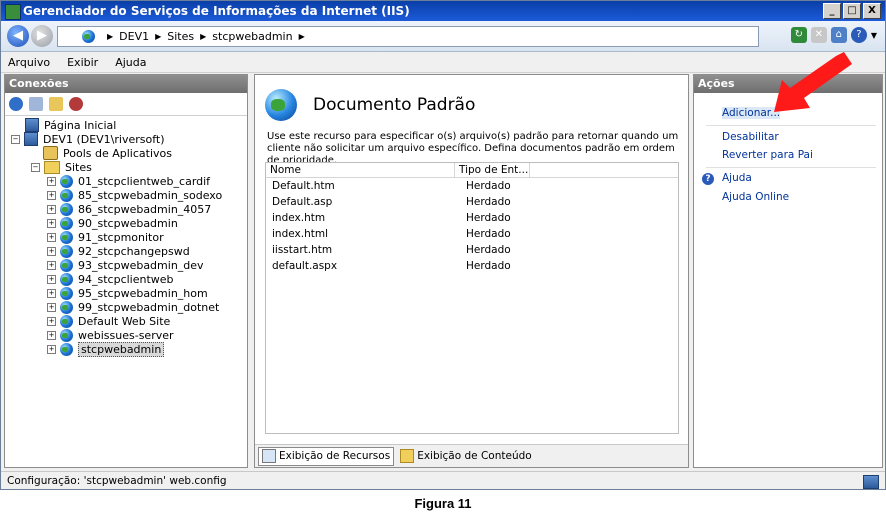 Image resolution: width=886 pixels, height=520 pixels. I want to click on breadcrumb: ▶ DEV1 ▶ Sites ▶ stcpwebadmin ▶, so click(206, 36).